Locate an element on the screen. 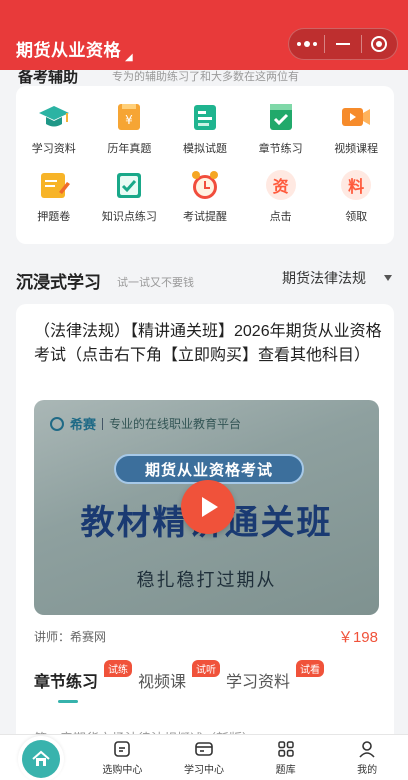 This screenshot has height=780, width=408. close-button is located at coordinates (379, 44).